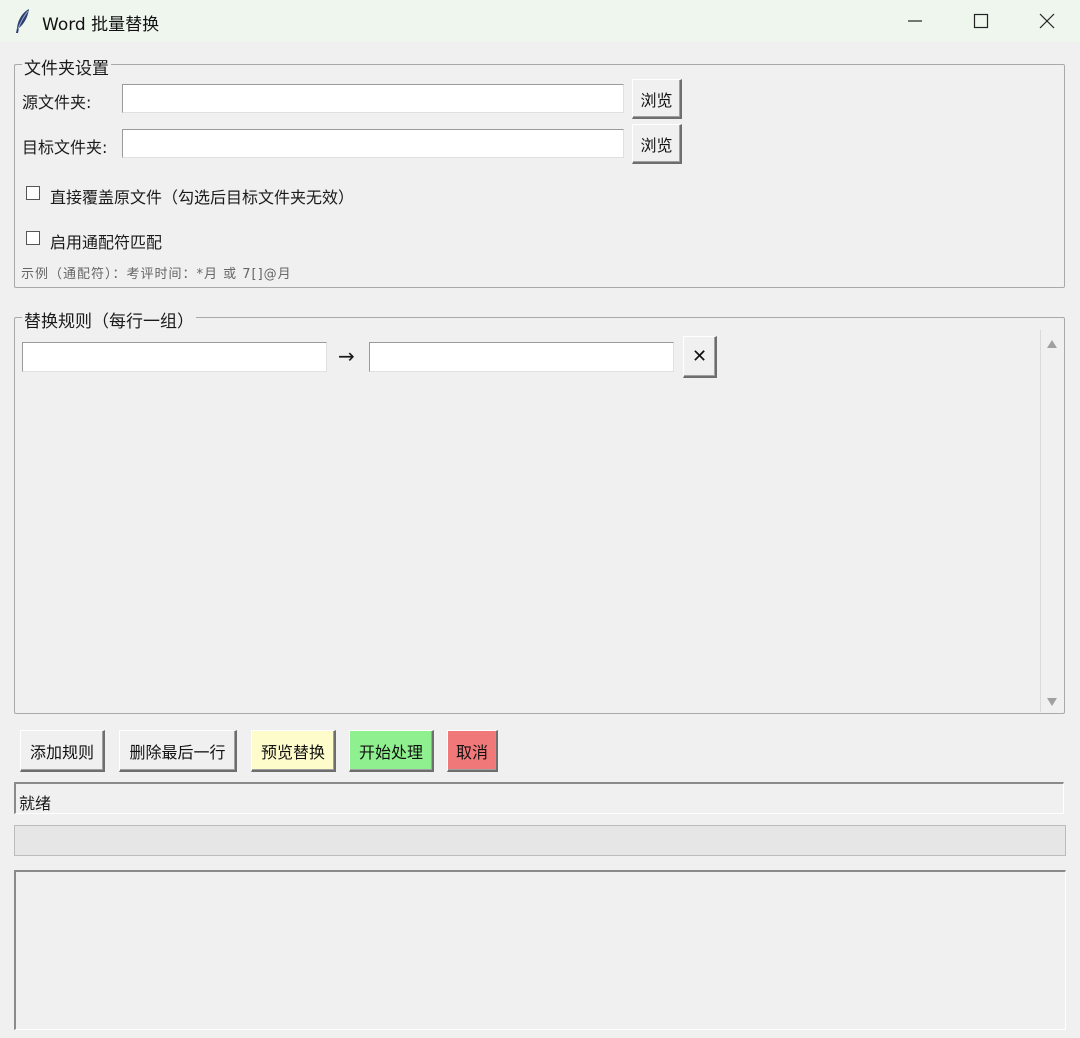 The image size is (1080, 1038). What do you see at coordinates (65, 147) in the screenshot?
I see `target-folder-label: 目标文件夹:` at bounding box center [65, 147].